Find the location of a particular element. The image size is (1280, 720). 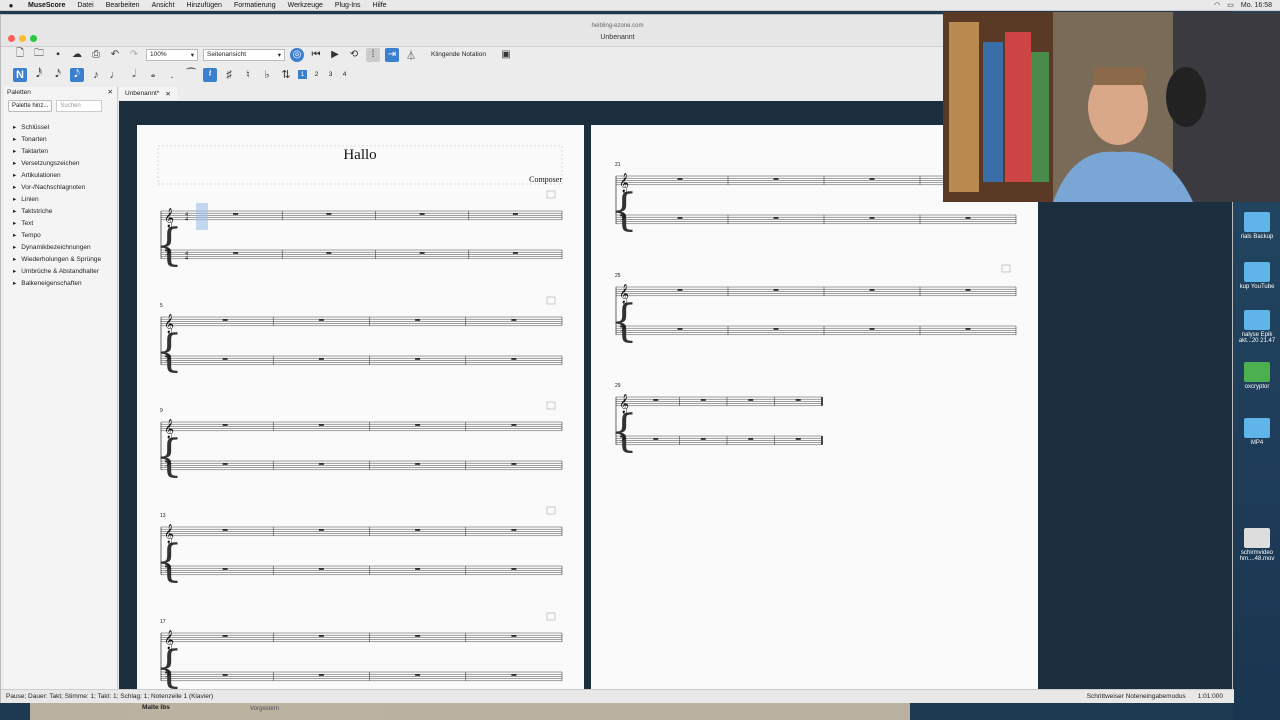

measure-number: 21 is located at coordinates (618, 165).